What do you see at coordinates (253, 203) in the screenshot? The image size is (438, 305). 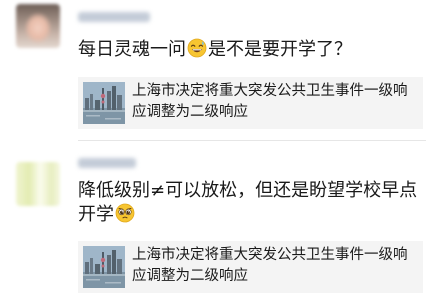 I see `comment-text: 降低级别≠可以放松，但还是盼望学校早点开学` at bounding box center [253, 203].